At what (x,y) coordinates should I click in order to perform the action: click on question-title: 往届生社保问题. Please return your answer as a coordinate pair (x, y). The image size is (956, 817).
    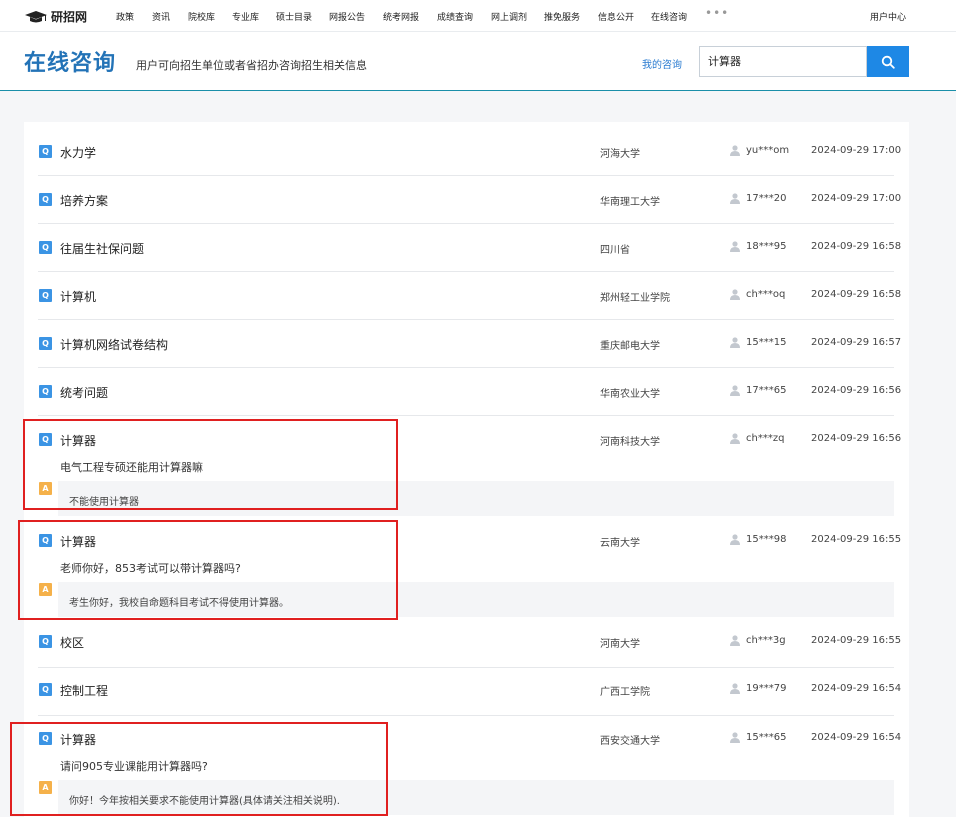
    Looking at the image, I should click on (102, 248).